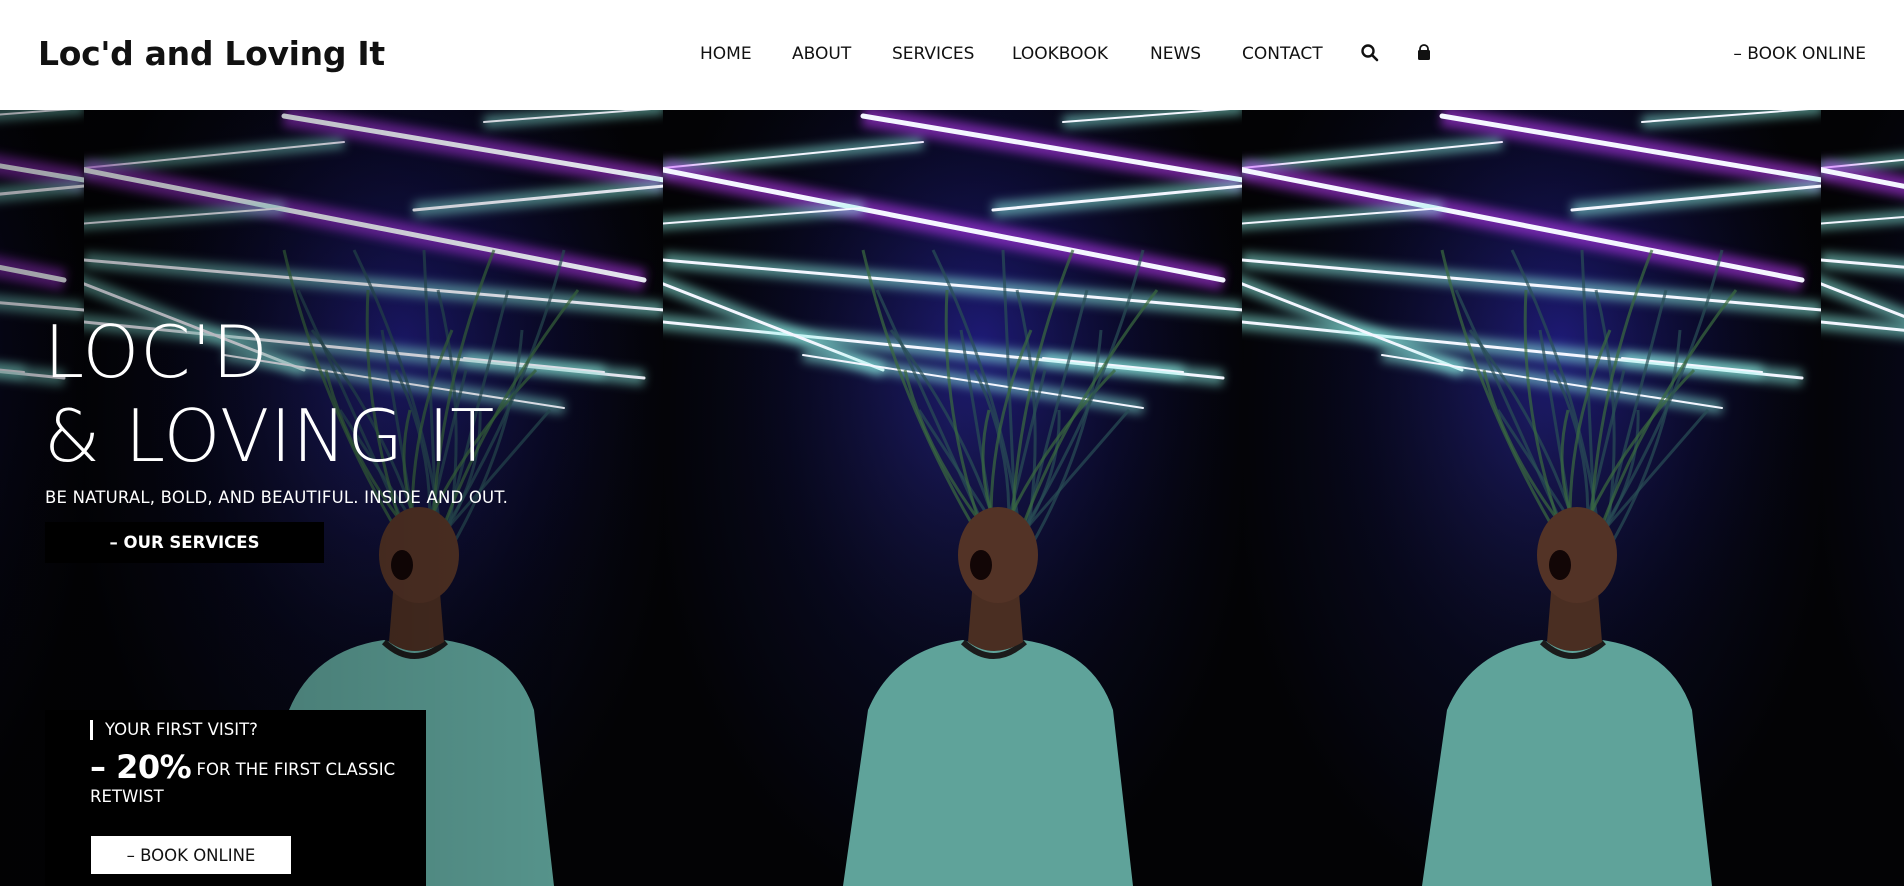  Describe the element at coordinates (250, 780) in the screenshot. I see `promo-offer: – 20% FOR THE FIRST CLASSIC RETWIST` at that location.